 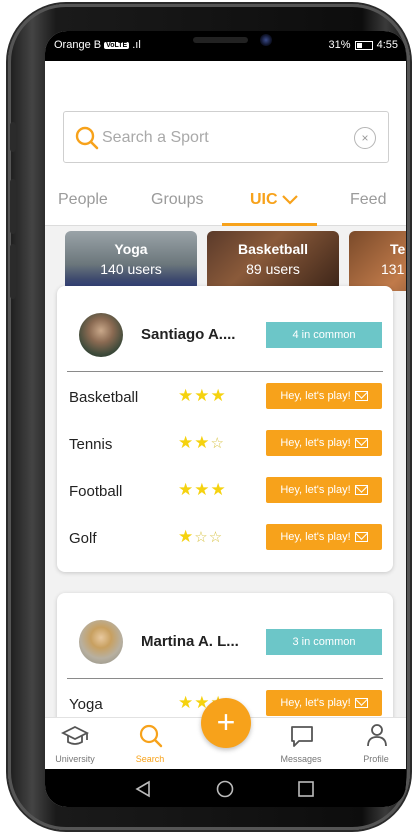 I want to click on tab-feed: Feed, so click(x=368, y=200).